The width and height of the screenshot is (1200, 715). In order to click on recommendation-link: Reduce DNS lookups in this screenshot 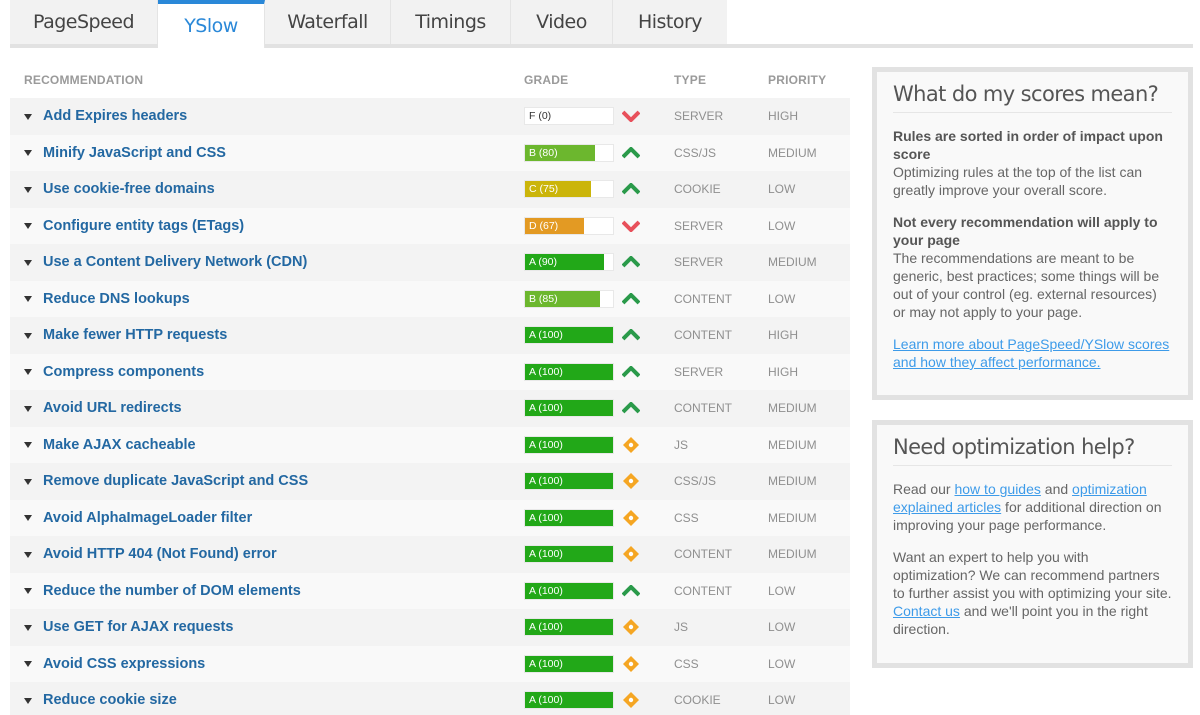, I will do `click(116, 299)`.